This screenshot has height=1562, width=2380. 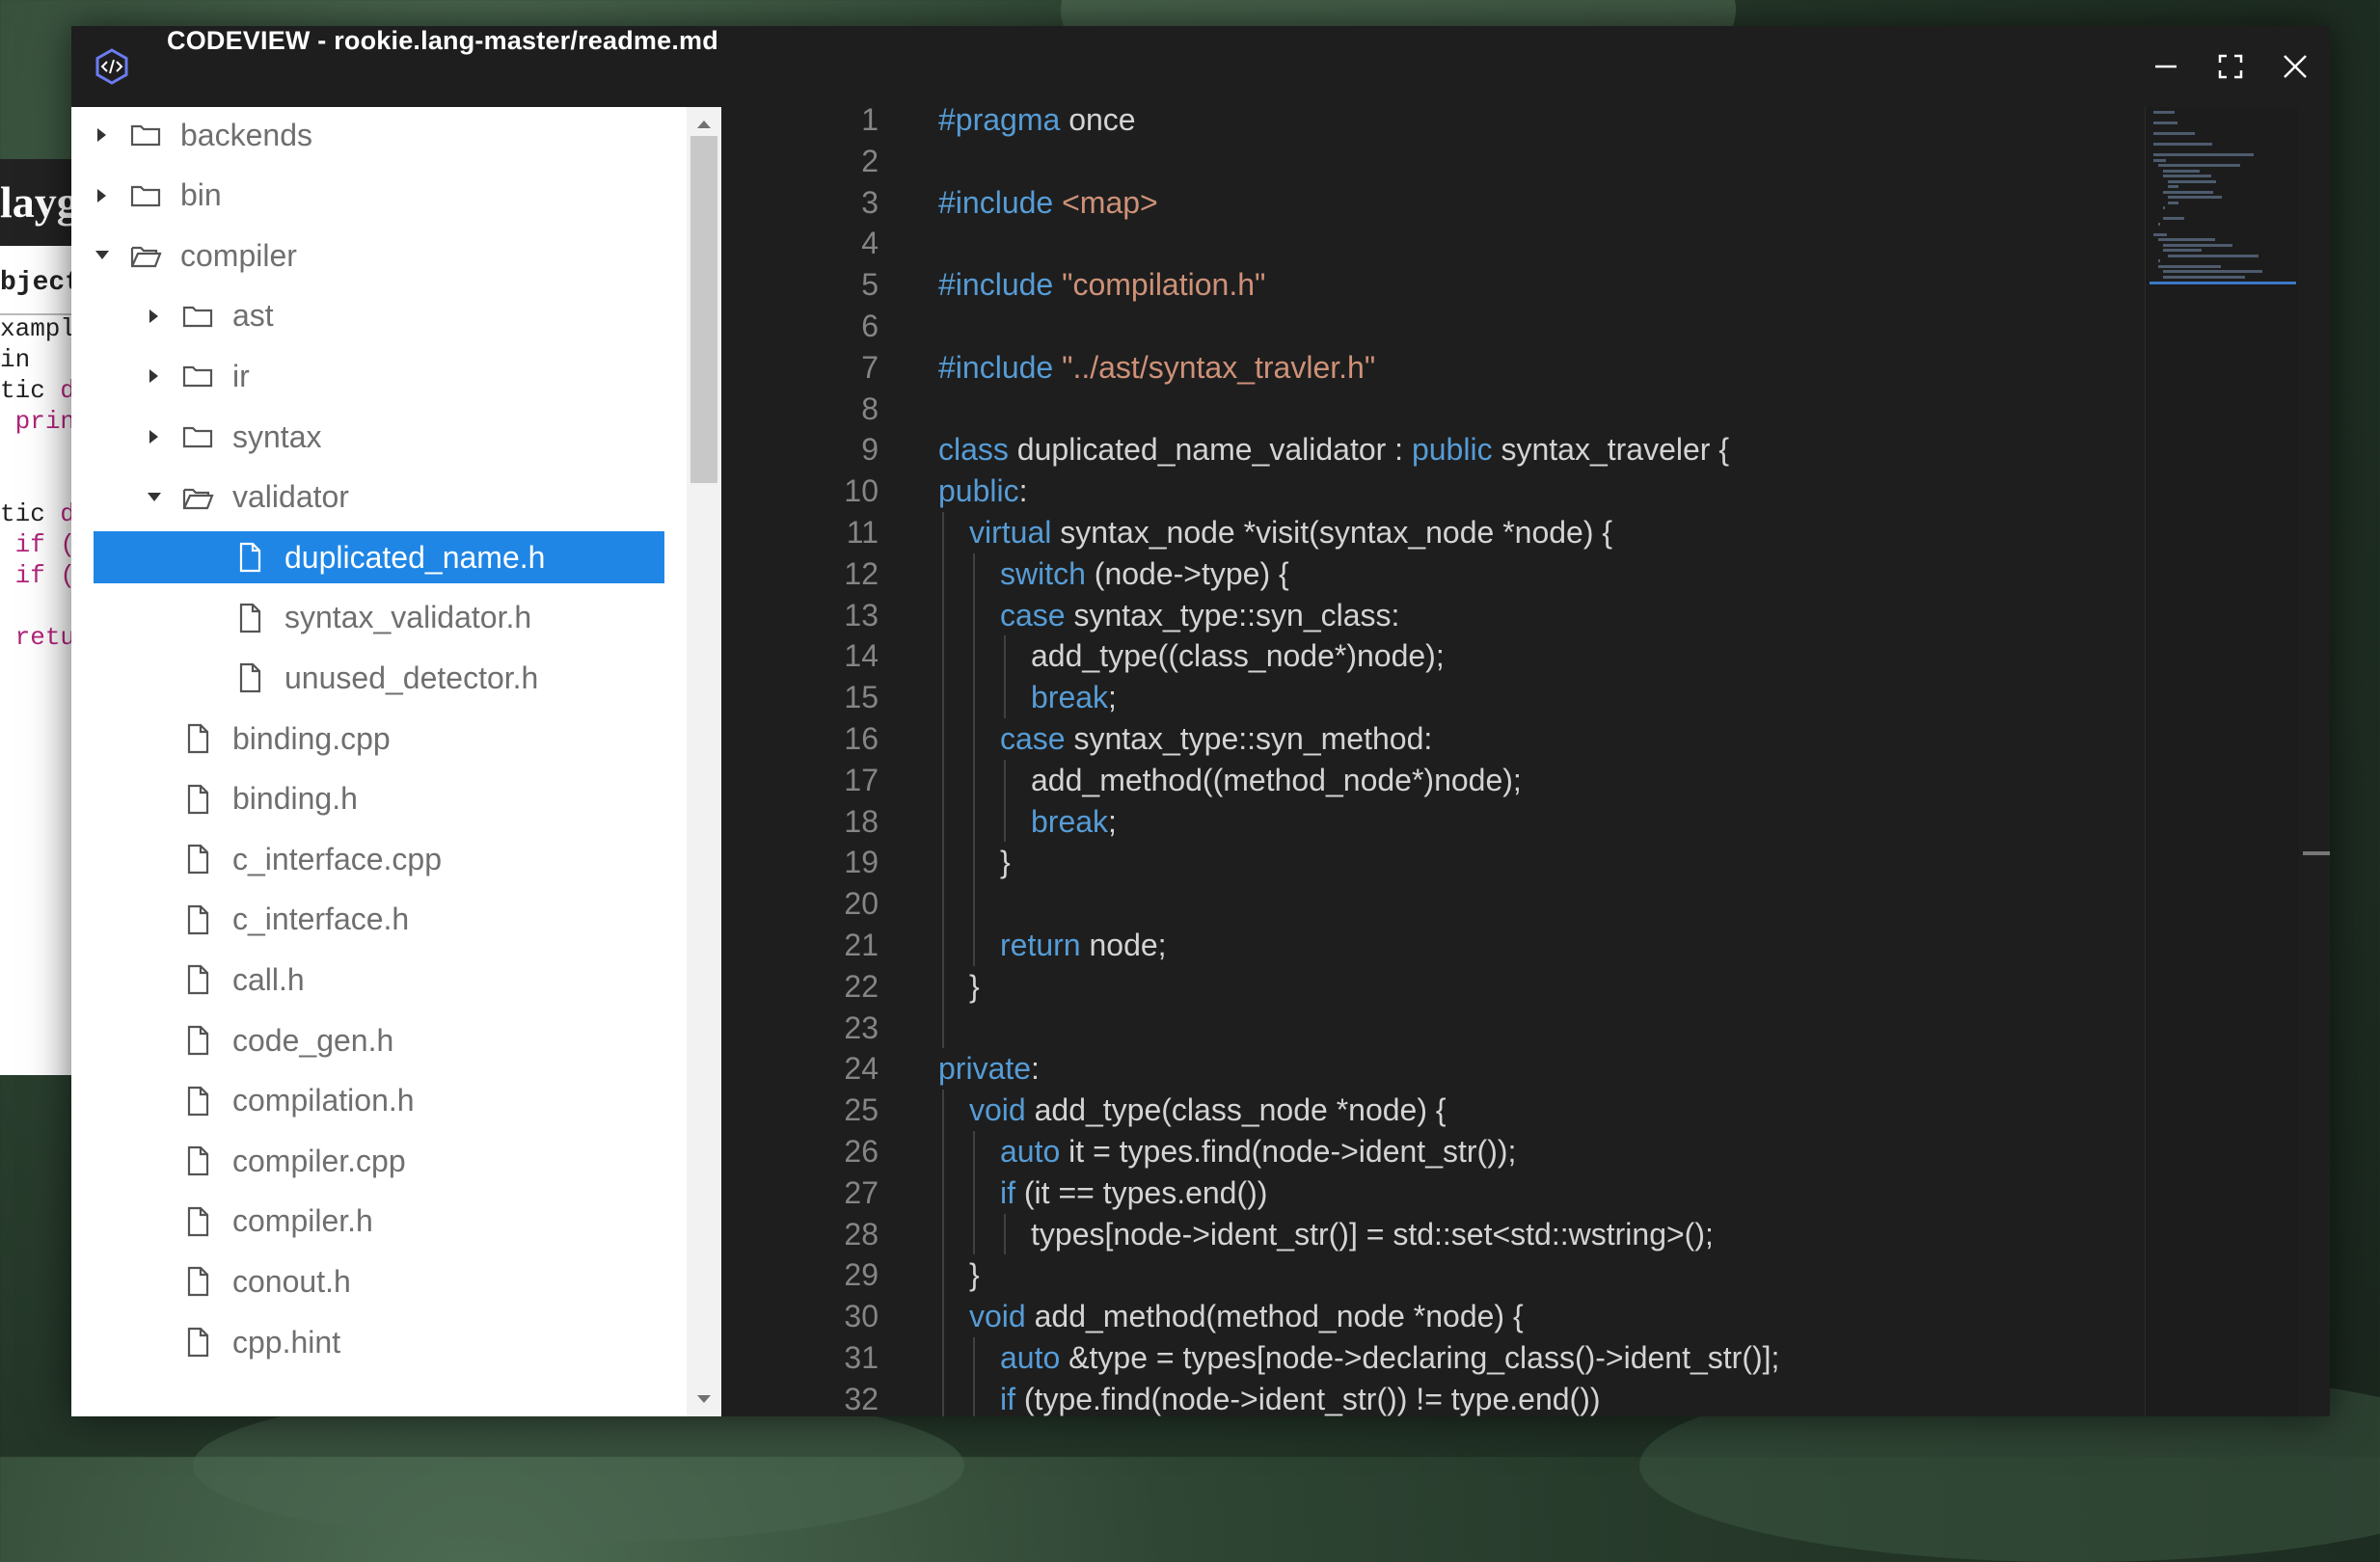 I want to click on tree-item-ast: ast, so click(x=396, y=316).